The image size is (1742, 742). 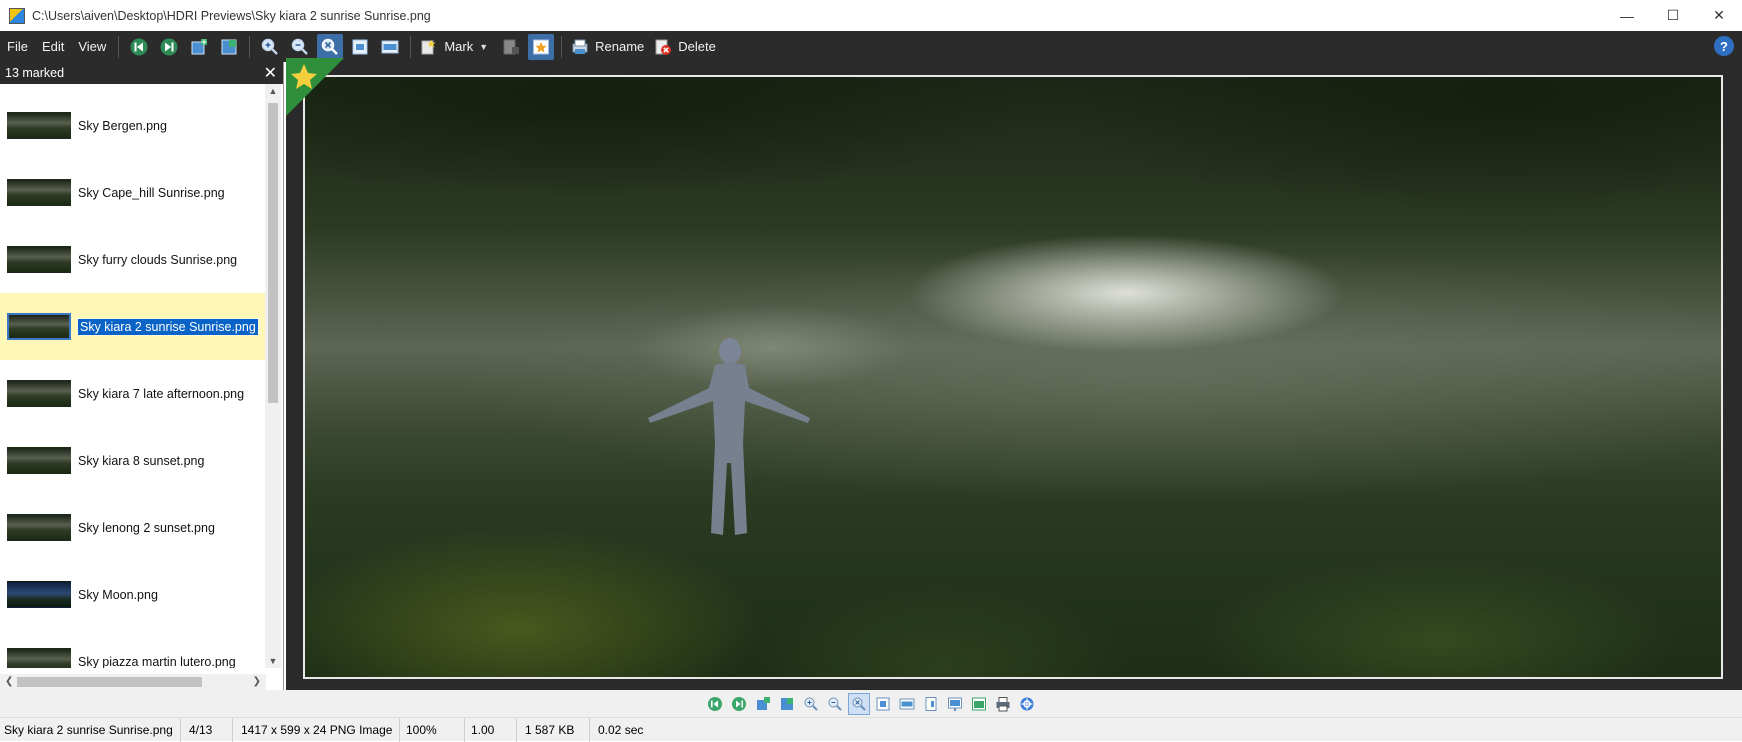 I want to click on delete-label: Delete, so click(x=697, y=46).